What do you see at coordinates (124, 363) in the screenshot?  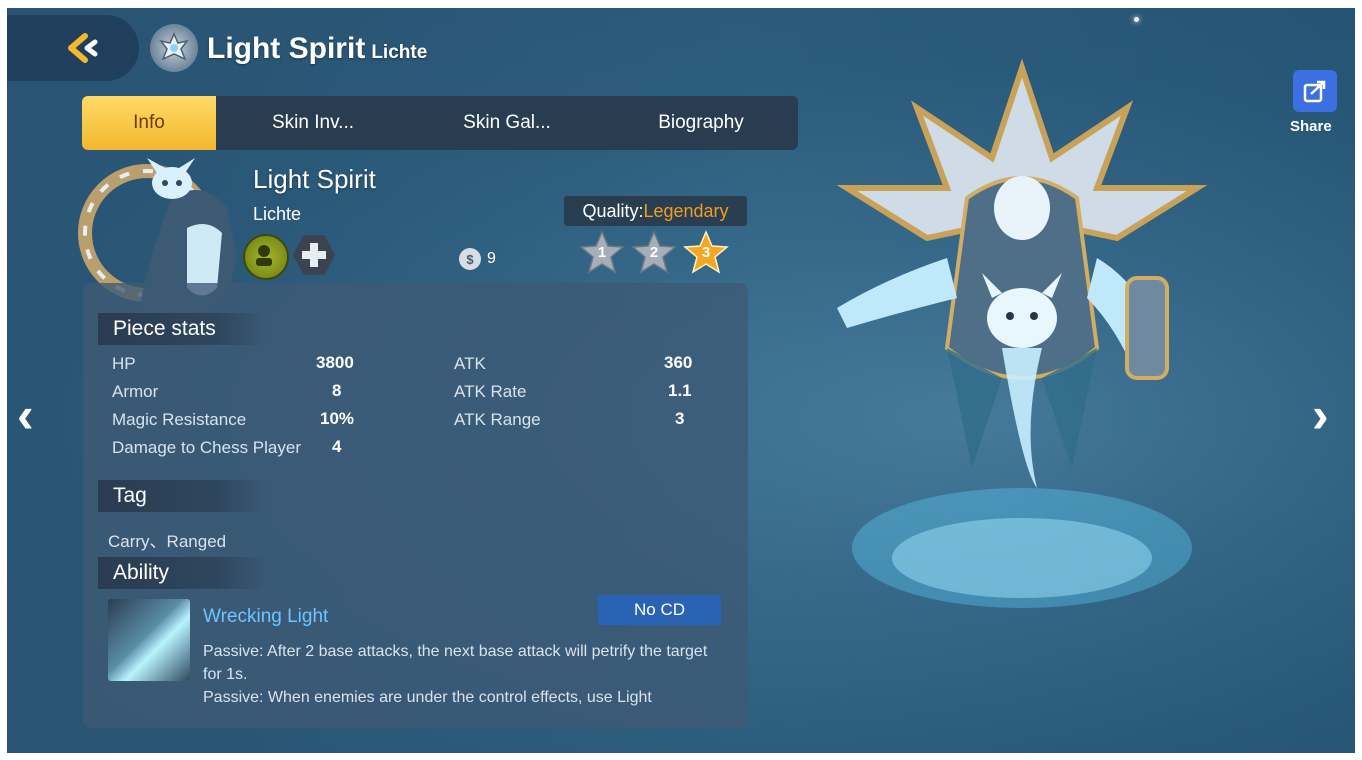 I see `stat-label-hp: HP` at bounding box center [124, 363].